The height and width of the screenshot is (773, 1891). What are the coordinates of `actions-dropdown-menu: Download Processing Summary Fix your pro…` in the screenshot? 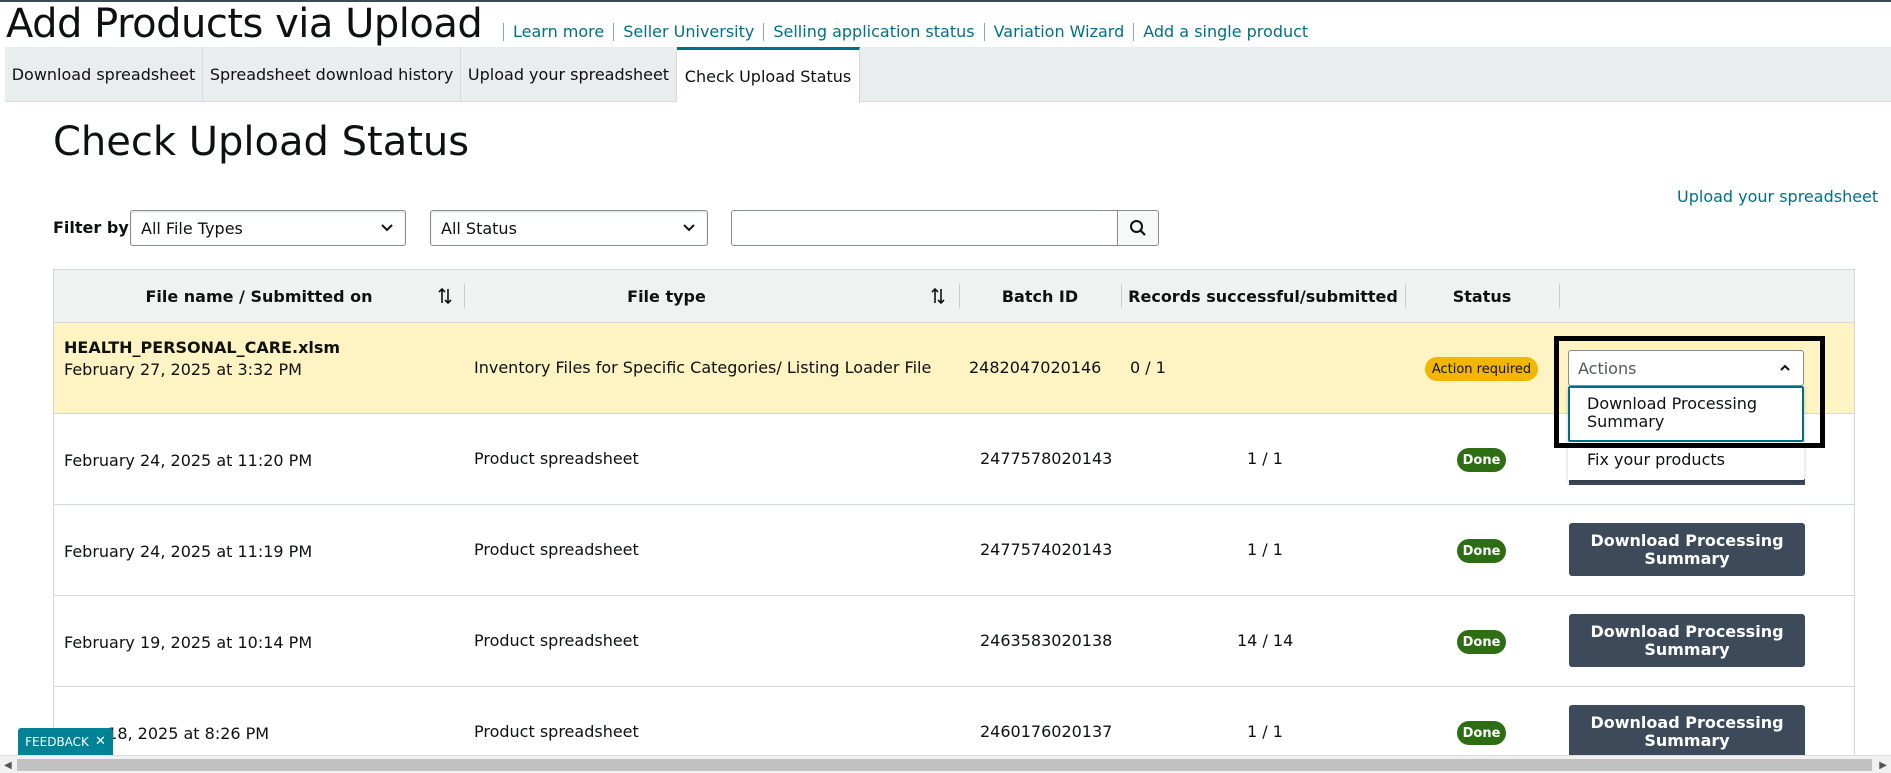 It's located at (1686, 433).